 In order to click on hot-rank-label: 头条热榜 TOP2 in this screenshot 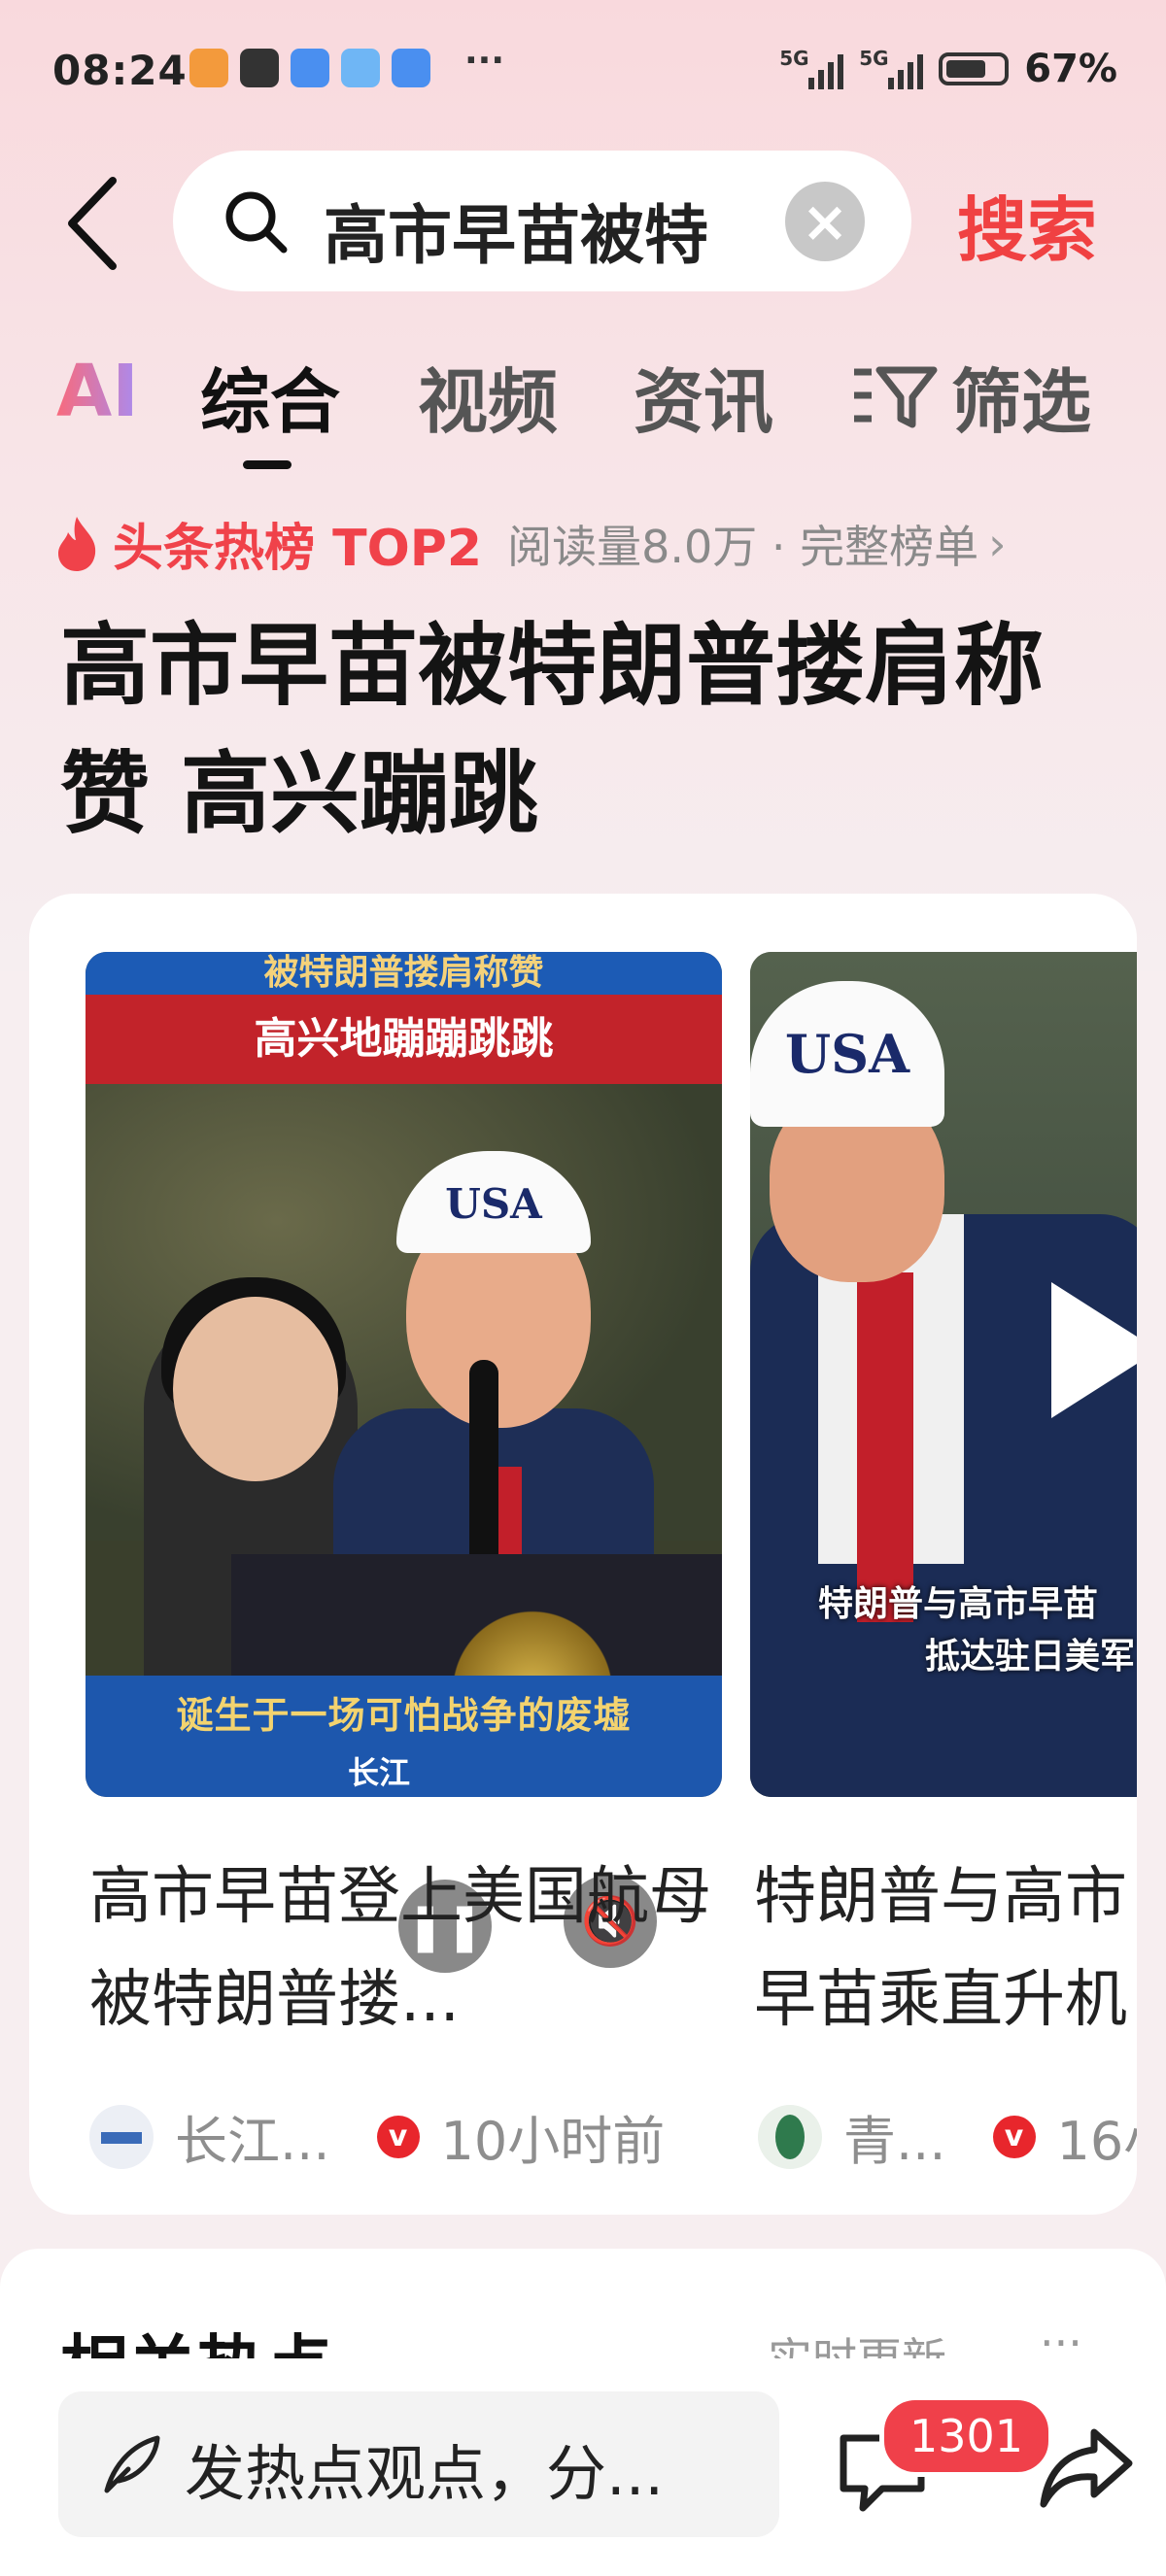, I will do `click(298, 549)`.